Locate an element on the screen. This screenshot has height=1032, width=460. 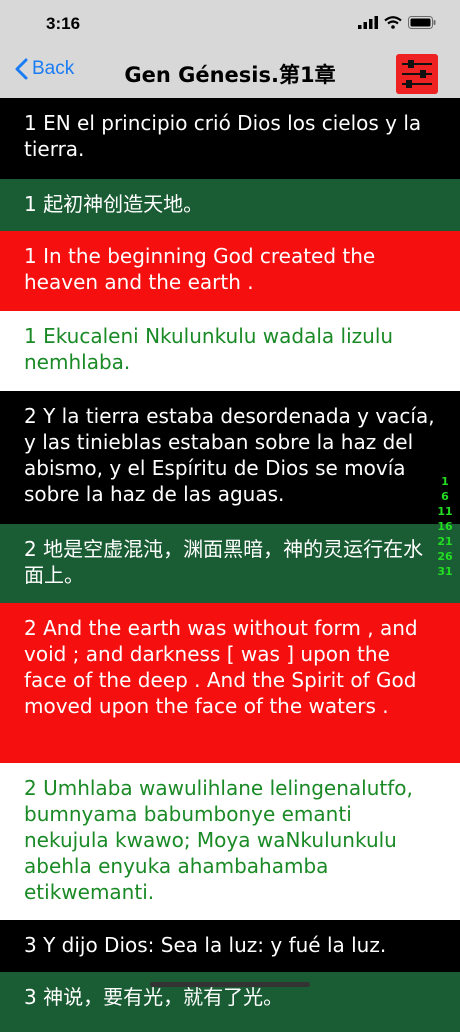
index-item: 16 is located at coordinates (445, 526).